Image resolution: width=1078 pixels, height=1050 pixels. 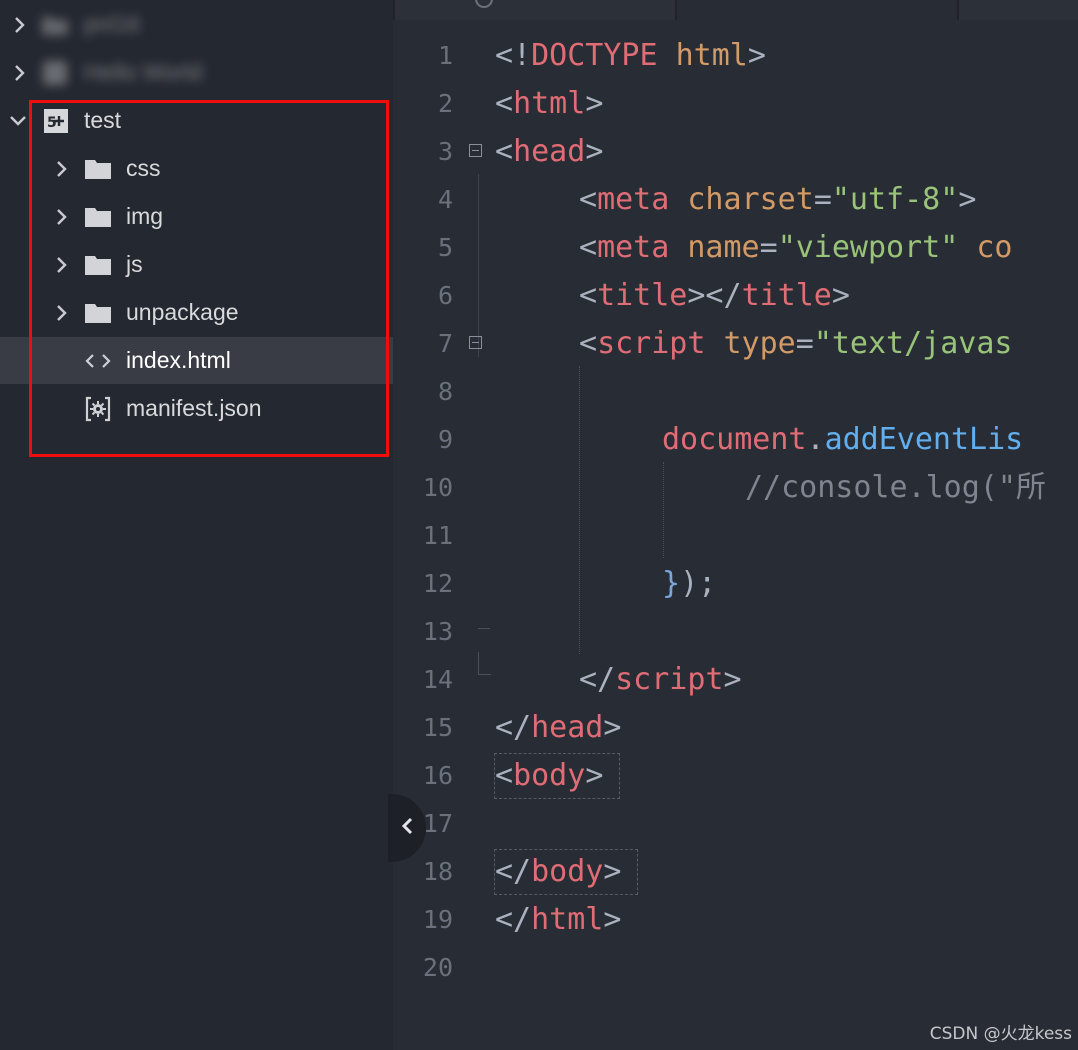 What do you see at coordinates (112, 24) in the screenshot?
I see `tree-item-label: pnl16` at bounding box center [112, 24].